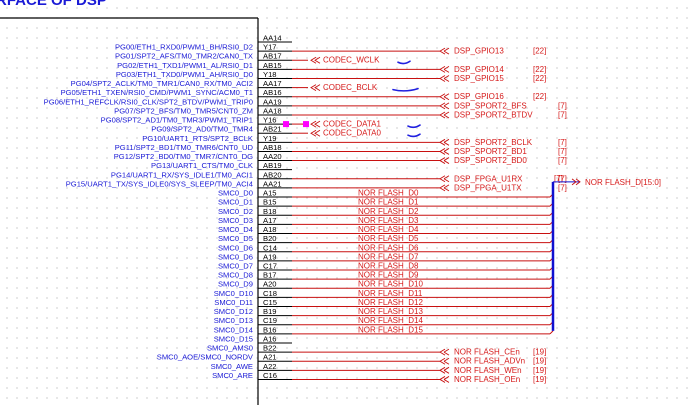 The image size is (691, 405). Describe the element at coordinates (235, 266) in the screenshot. I see `pin-name: SMC0_D7` at that location.